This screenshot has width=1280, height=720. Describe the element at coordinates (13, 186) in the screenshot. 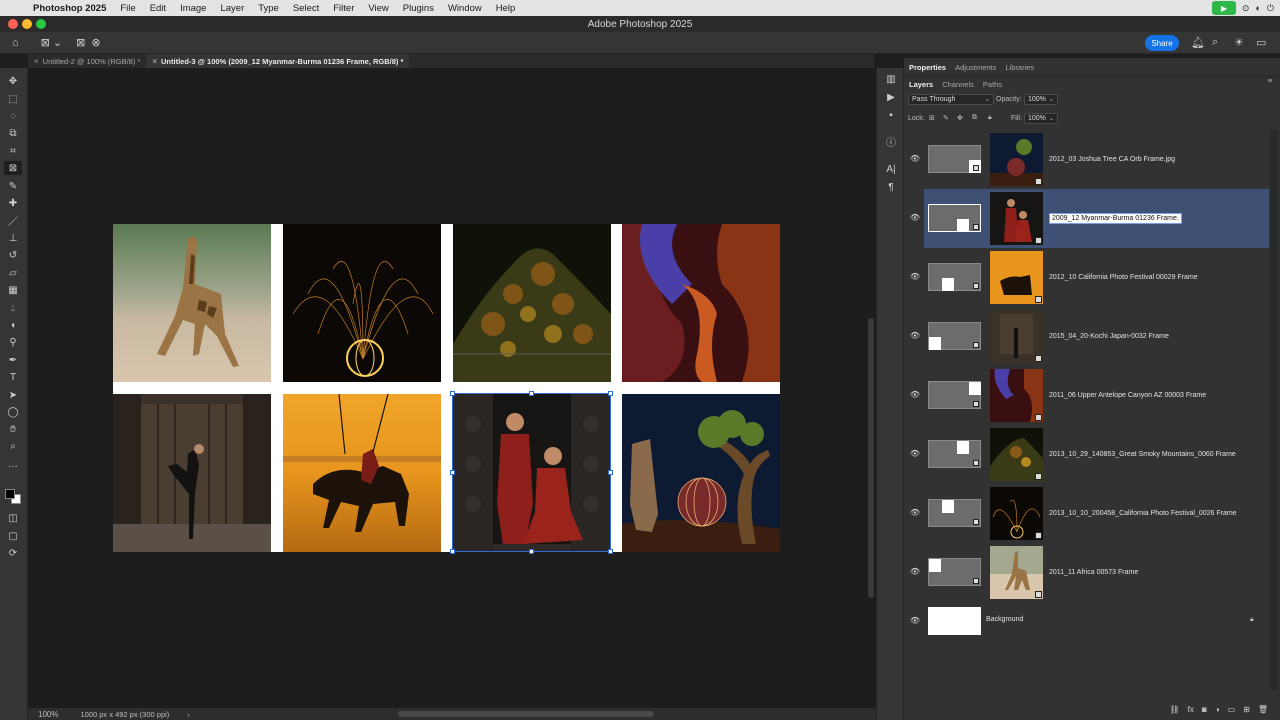

I see `eyedropper-tool-icon: ✎` at that location.